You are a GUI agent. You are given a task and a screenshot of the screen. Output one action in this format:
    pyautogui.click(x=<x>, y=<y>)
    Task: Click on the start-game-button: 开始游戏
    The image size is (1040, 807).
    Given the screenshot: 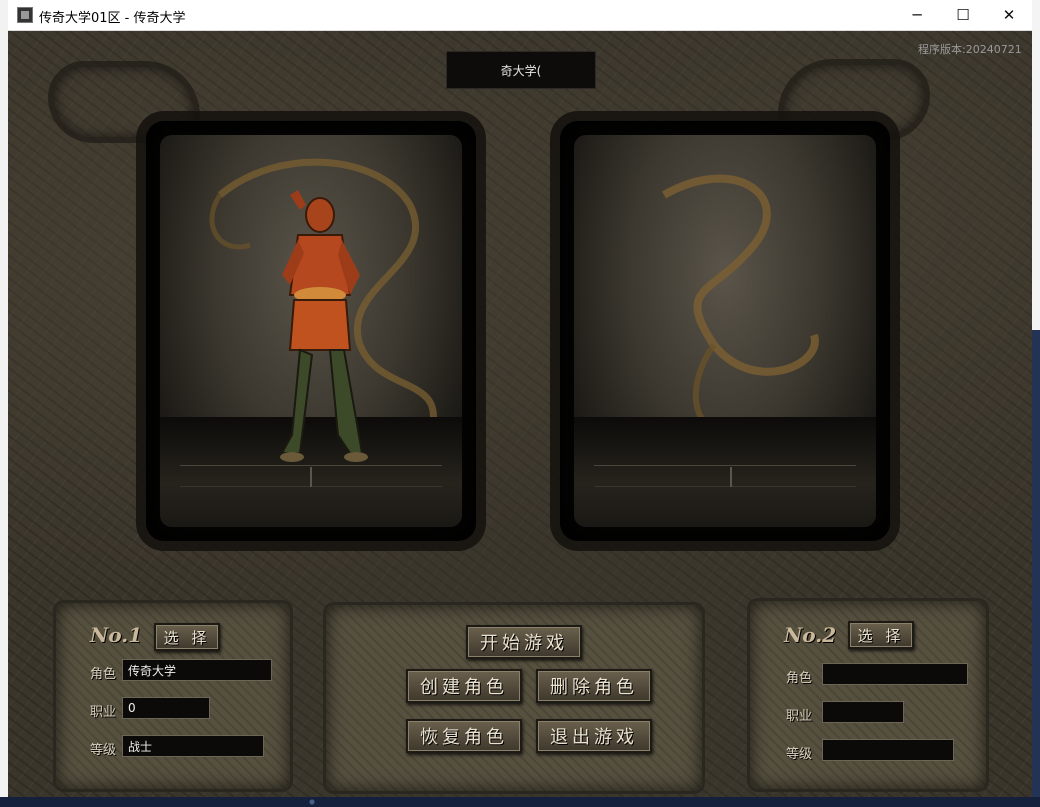 What is the action you would take?
    pyautogui.click(x=524, y=642)
    